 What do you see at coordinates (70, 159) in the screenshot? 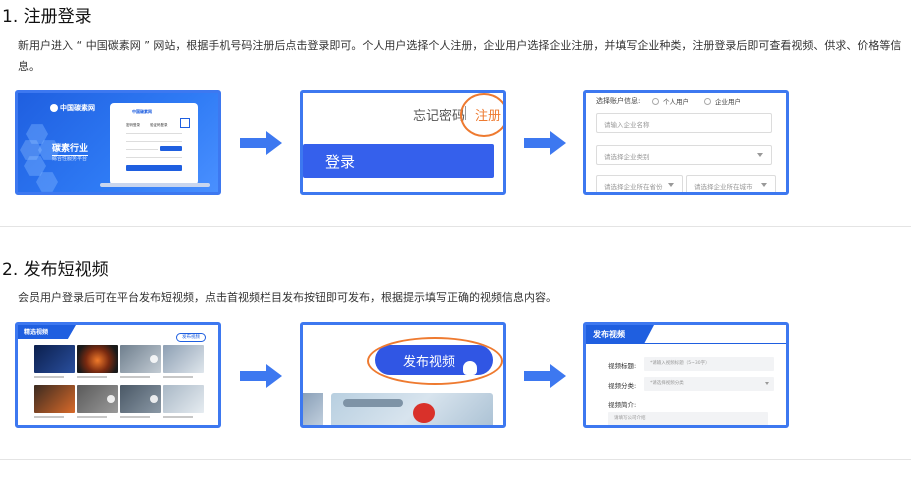
I see `hero-subline: 综合性服务平台` at bounding box center [70, 159].